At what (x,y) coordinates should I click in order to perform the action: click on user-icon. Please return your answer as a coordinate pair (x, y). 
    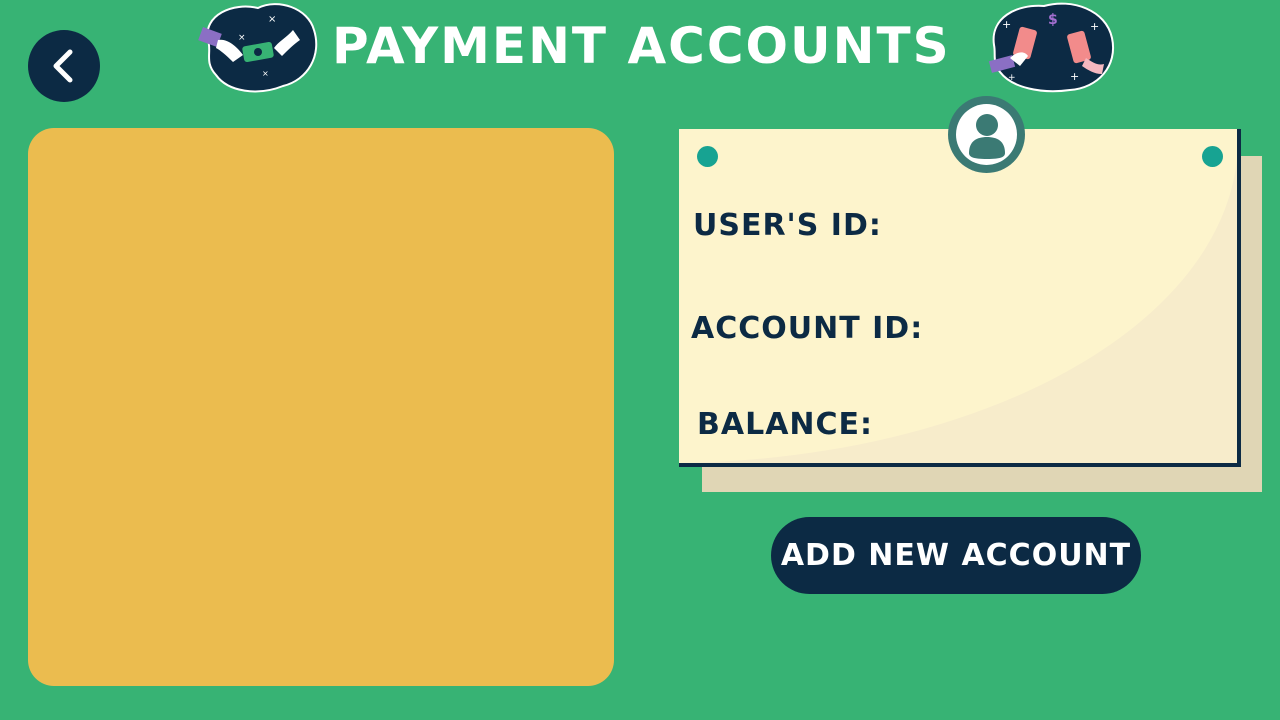
    Looking at the image, I should click on (986, 134).